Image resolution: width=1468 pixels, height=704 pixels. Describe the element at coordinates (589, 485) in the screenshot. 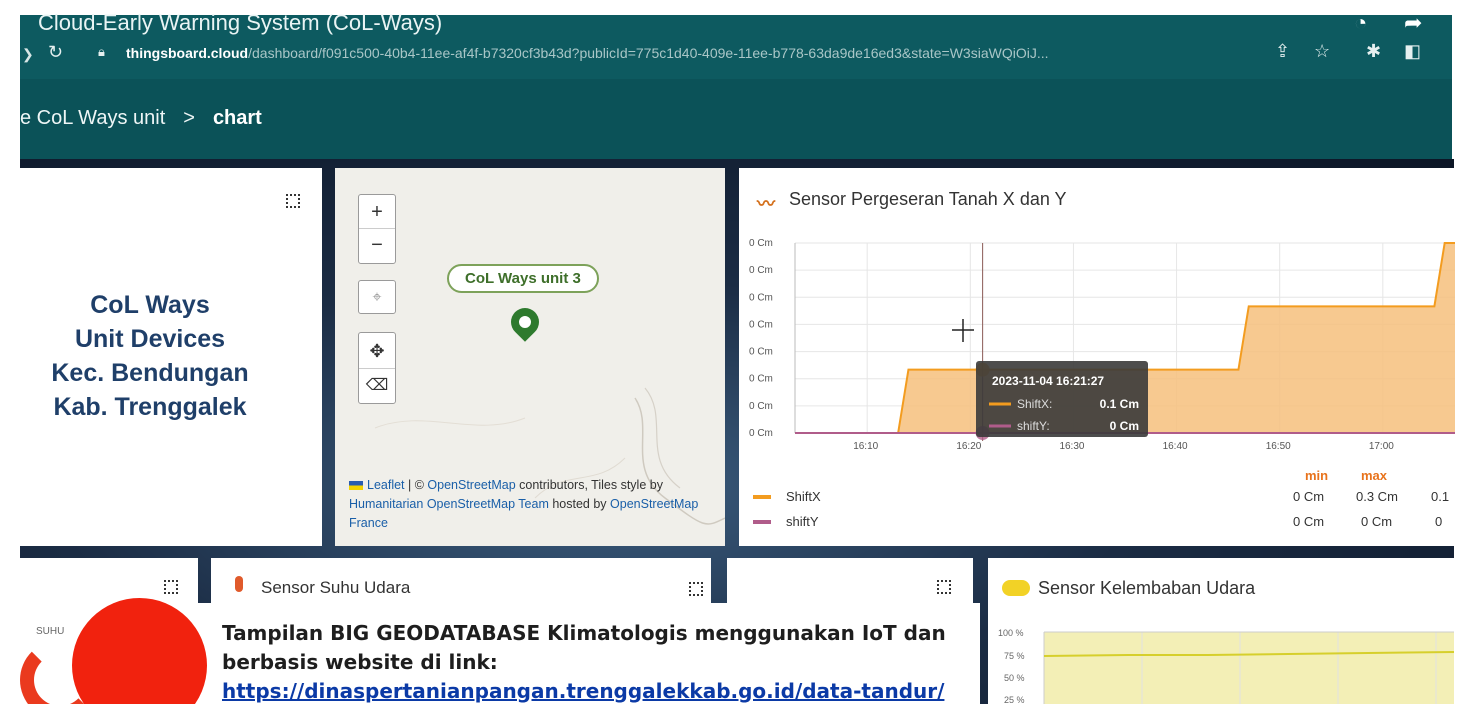

I see `attribution-text: contributors, Tiles style by` at that location.